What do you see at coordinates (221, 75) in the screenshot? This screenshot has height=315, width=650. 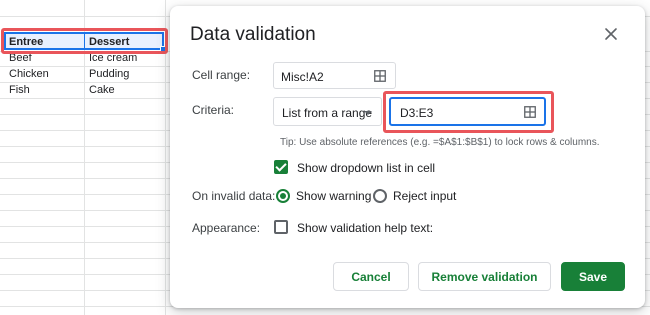 I see `cell-range-label: Cell range:` at bounding box center [221, 75].